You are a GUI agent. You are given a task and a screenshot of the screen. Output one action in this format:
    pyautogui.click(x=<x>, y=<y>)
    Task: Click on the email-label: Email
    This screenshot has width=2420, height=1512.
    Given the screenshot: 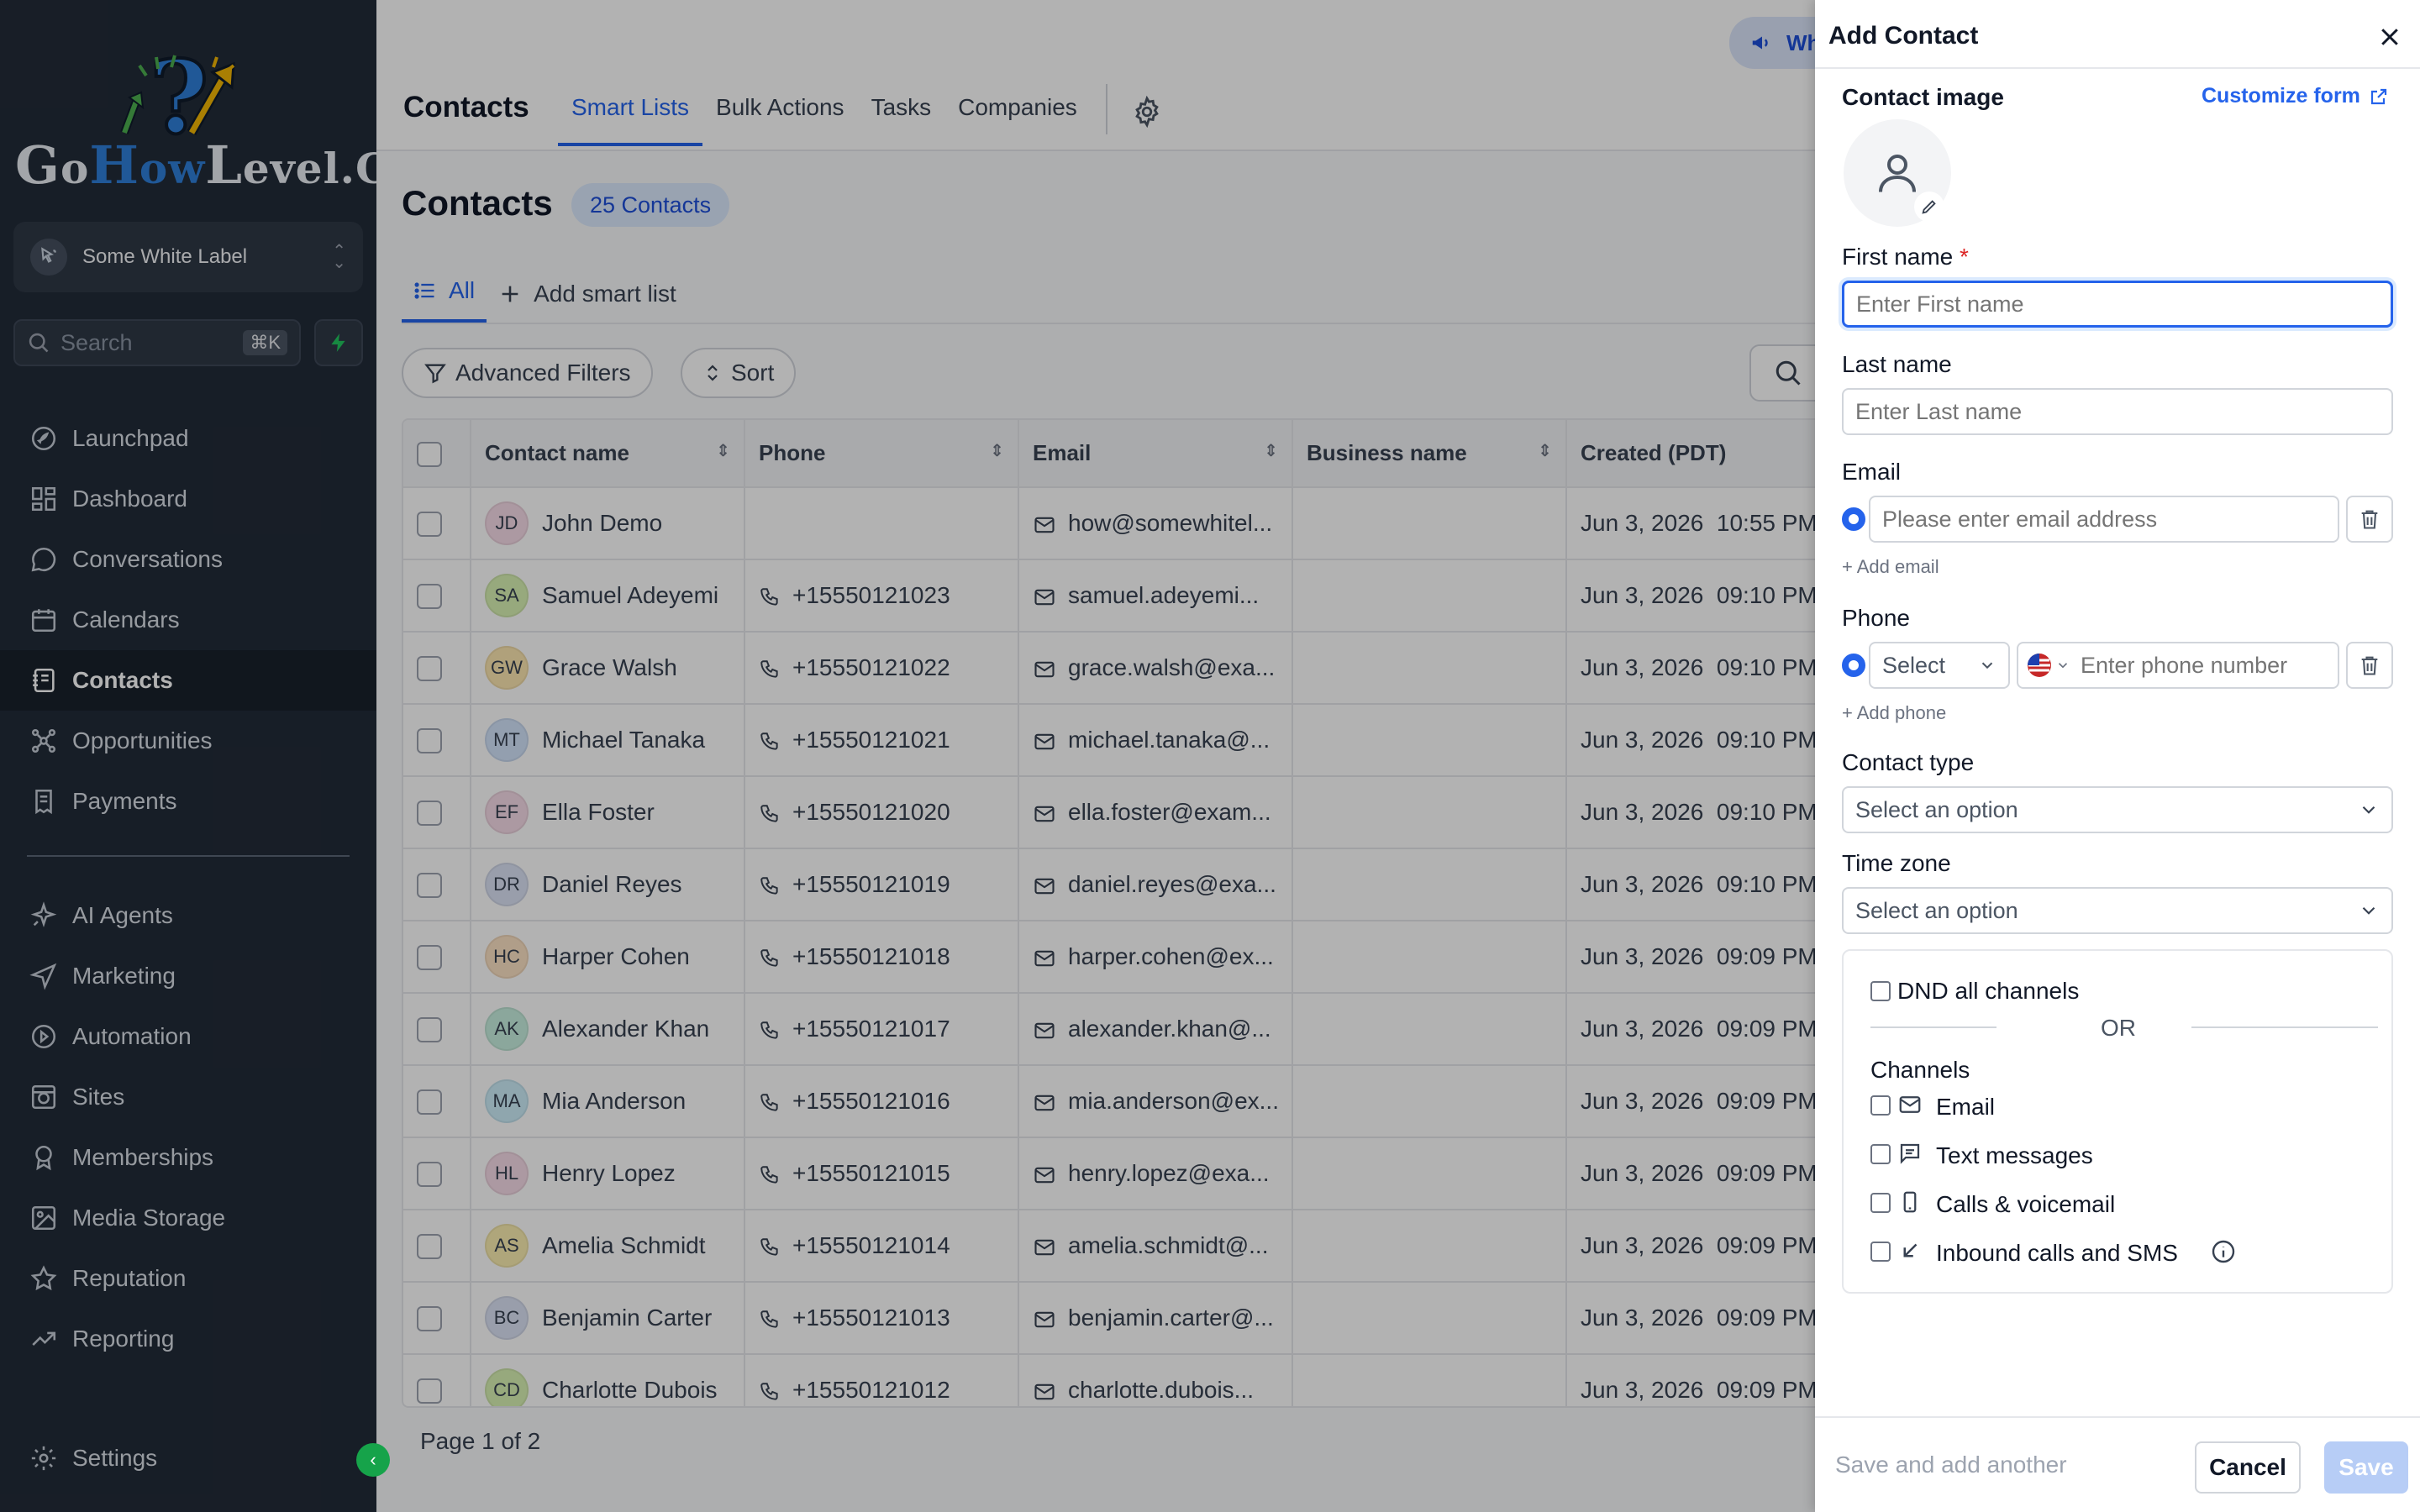 What is the action you would take?
    pyautogui.click(x=1872, y=472)
    